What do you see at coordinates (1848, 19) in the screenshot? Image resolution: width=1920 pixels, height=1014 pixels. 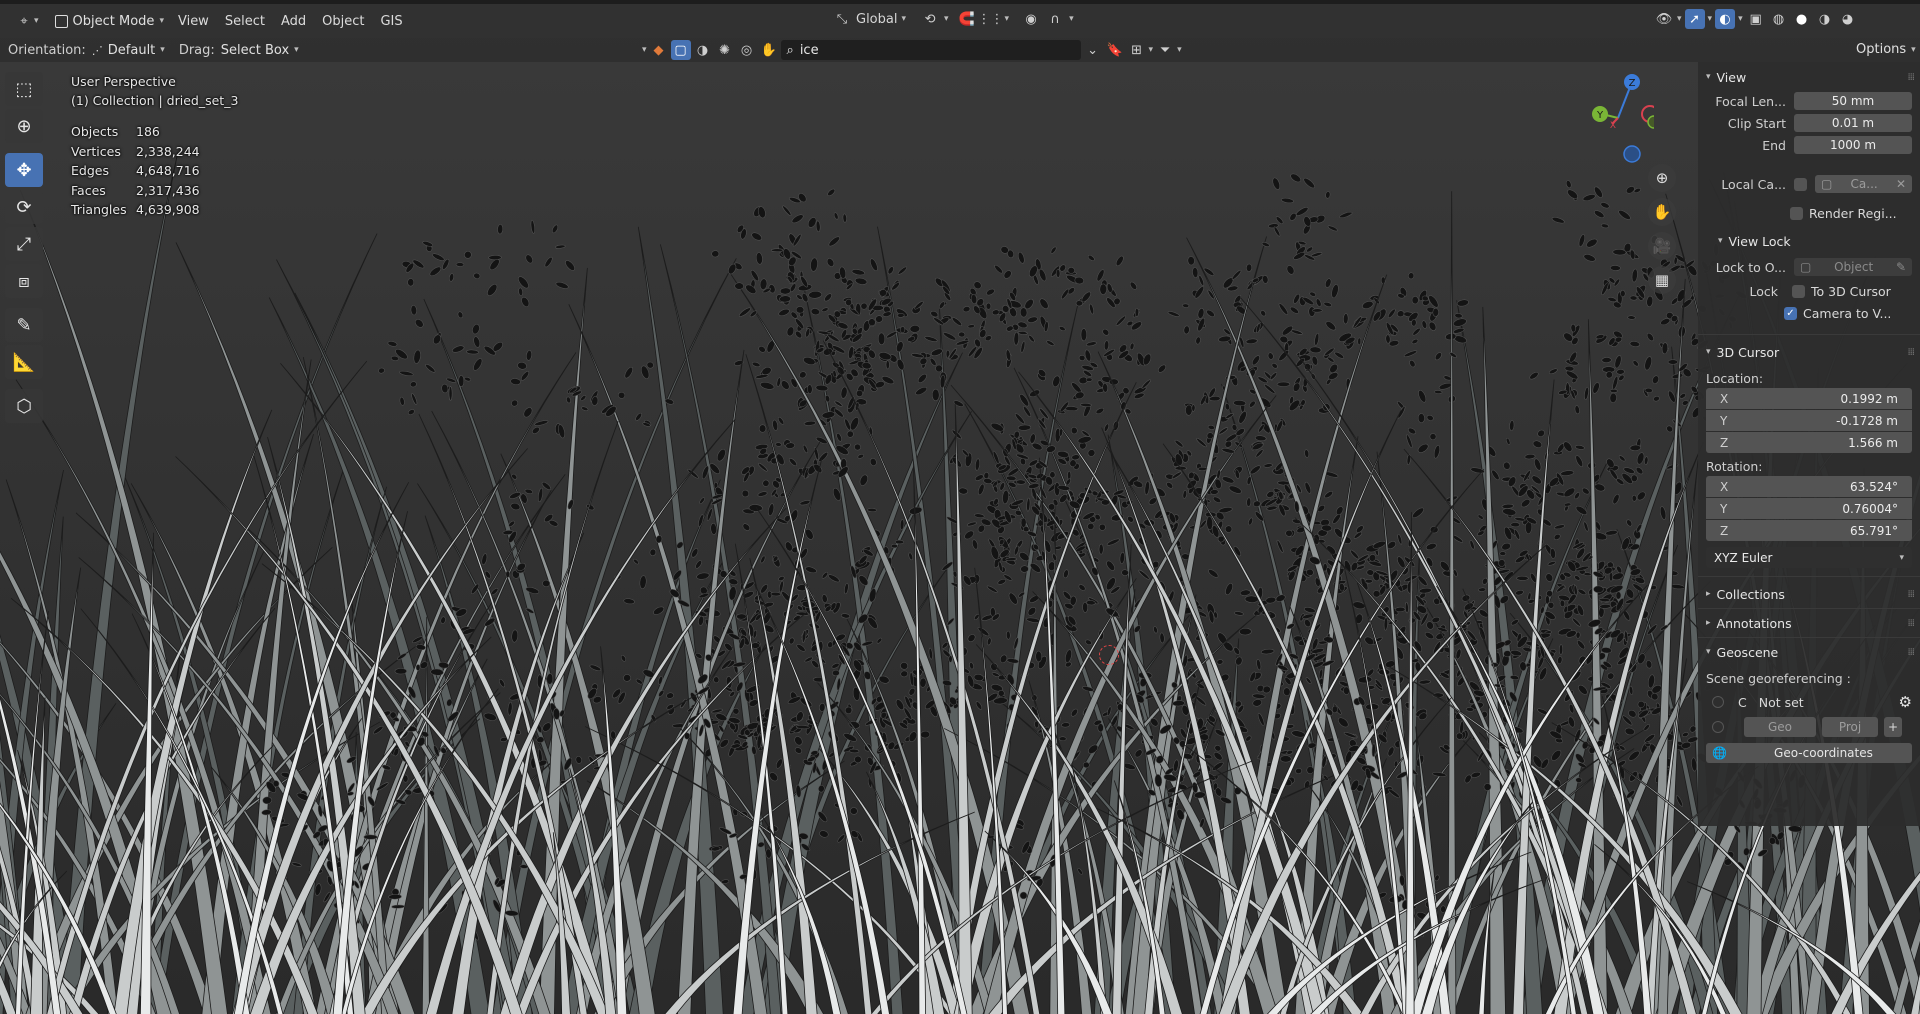 I see `shading-rendered-icon: ◕` at bounding box center [1848, 19].